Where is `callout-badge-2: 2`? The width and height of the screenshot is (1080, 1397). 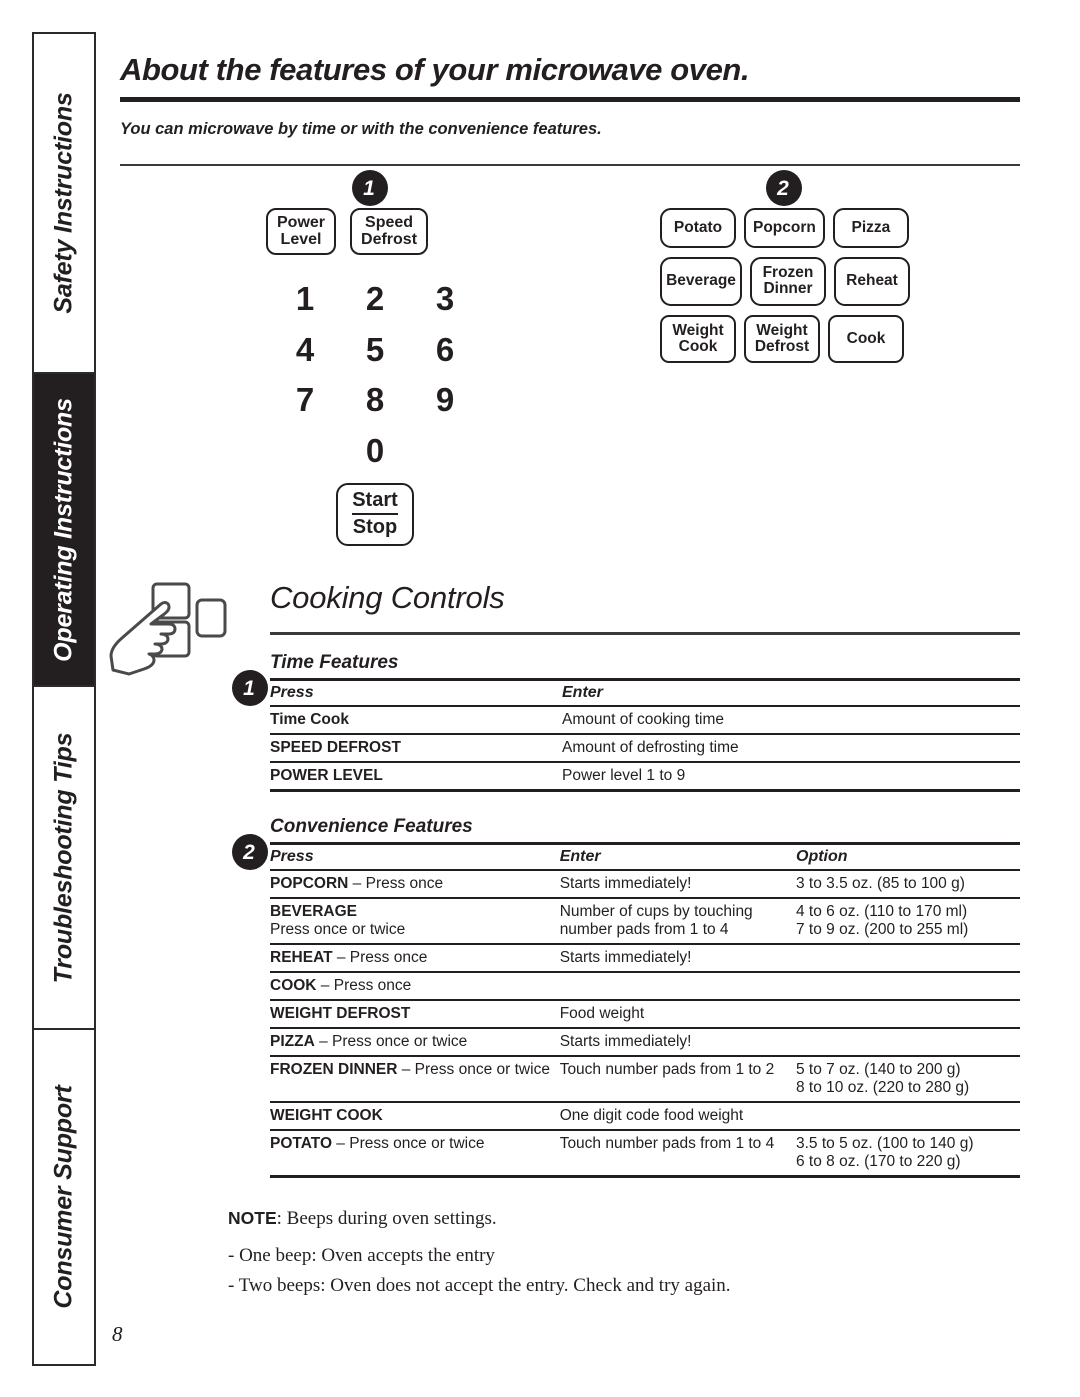
callout-badge-2: 2 is located at coordinates (784, 188).